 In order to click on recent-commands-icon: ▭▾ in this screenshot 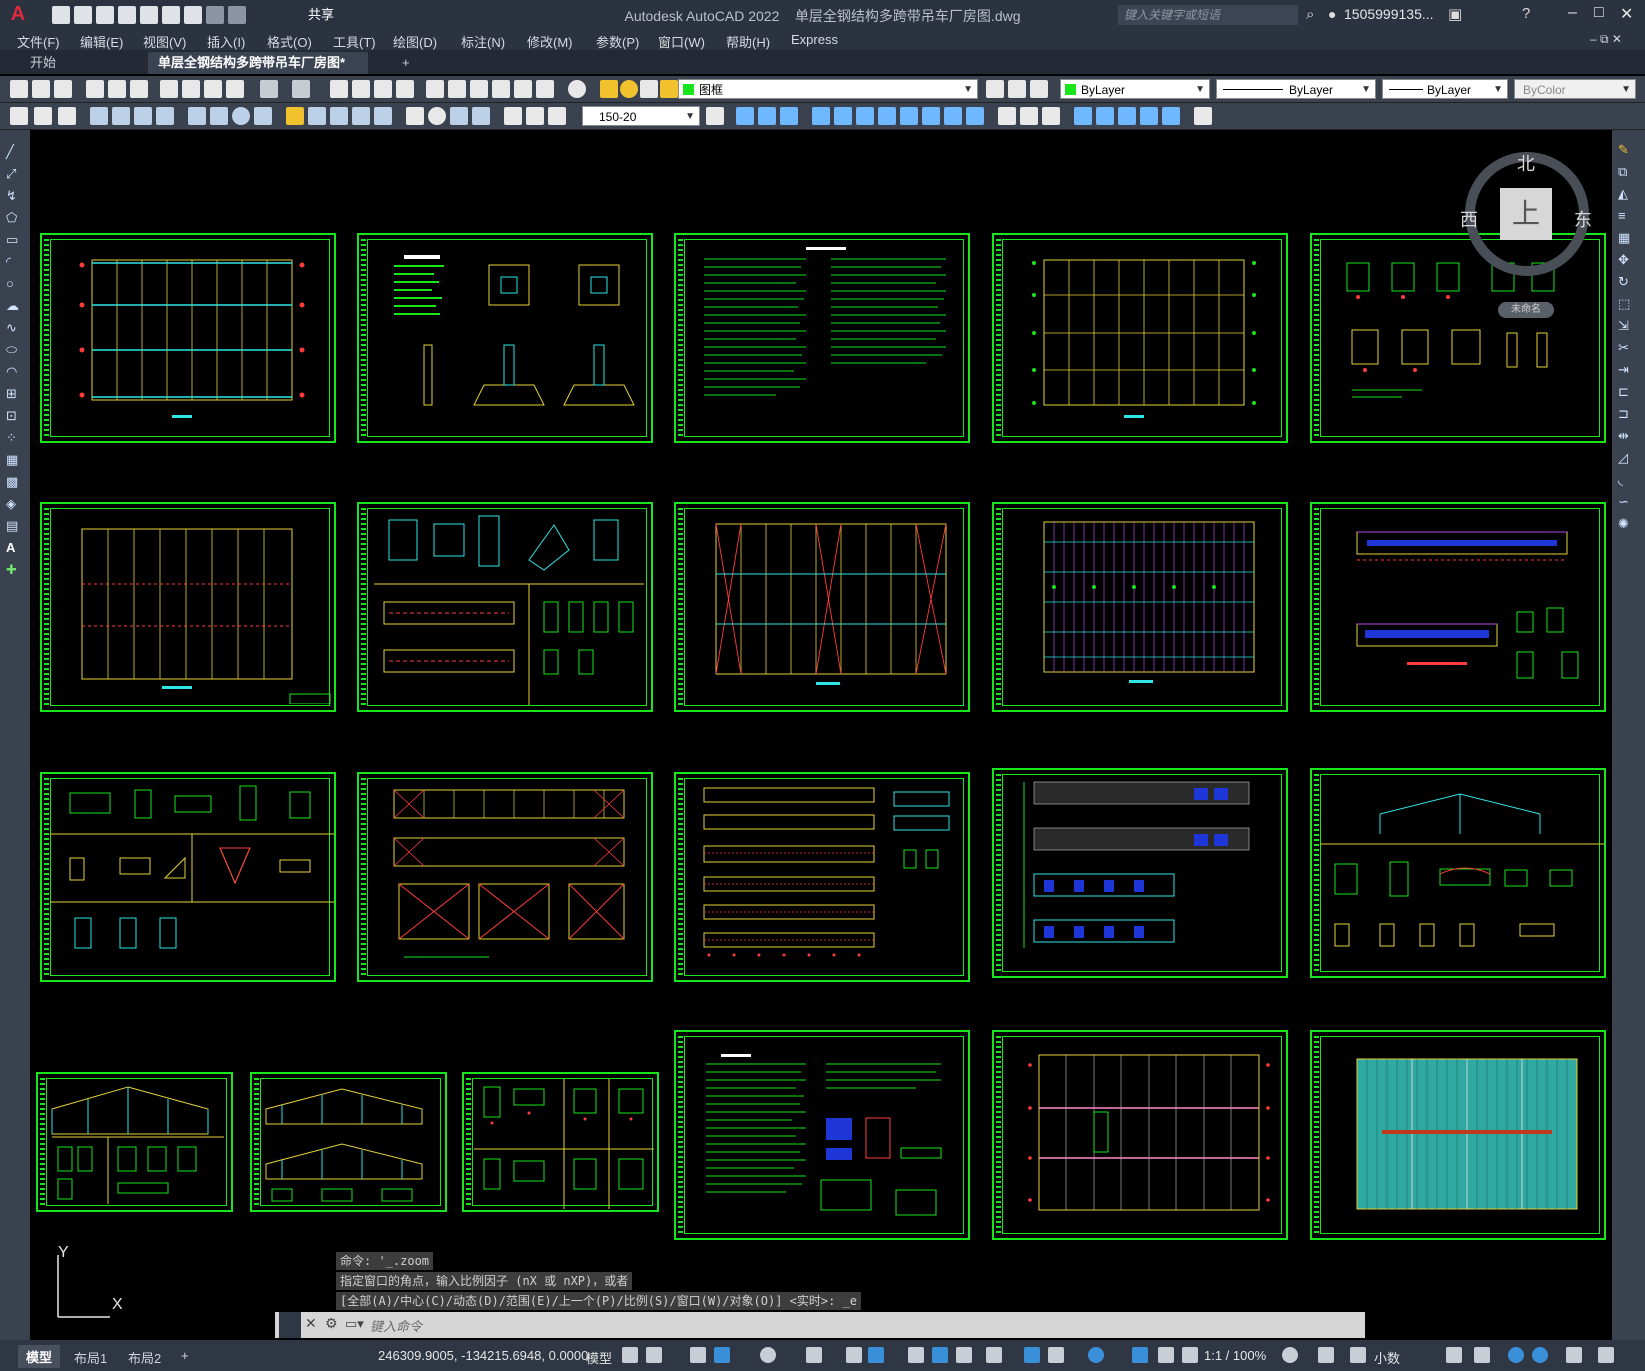, I will do `click(354, 1324)`.